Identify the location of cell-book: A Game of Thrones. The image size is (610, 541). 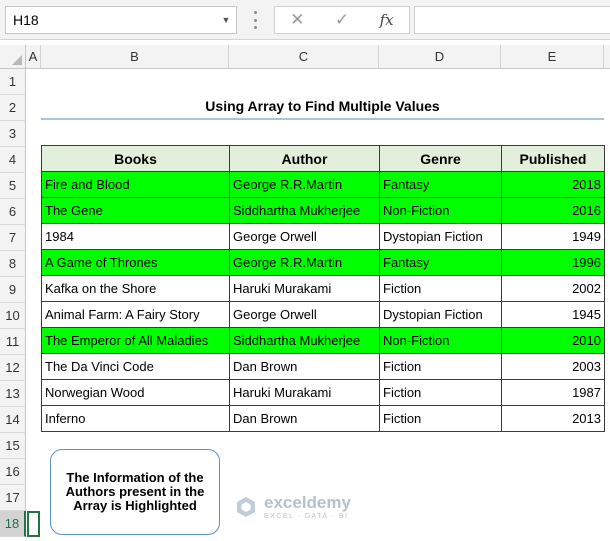
(135, 262).